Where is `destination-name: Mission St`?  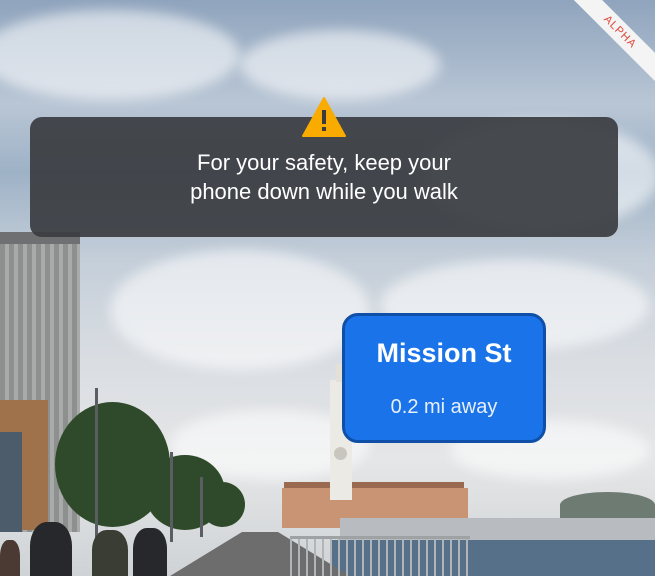
destination-name: Mission St is located at coordinates (444, 353).